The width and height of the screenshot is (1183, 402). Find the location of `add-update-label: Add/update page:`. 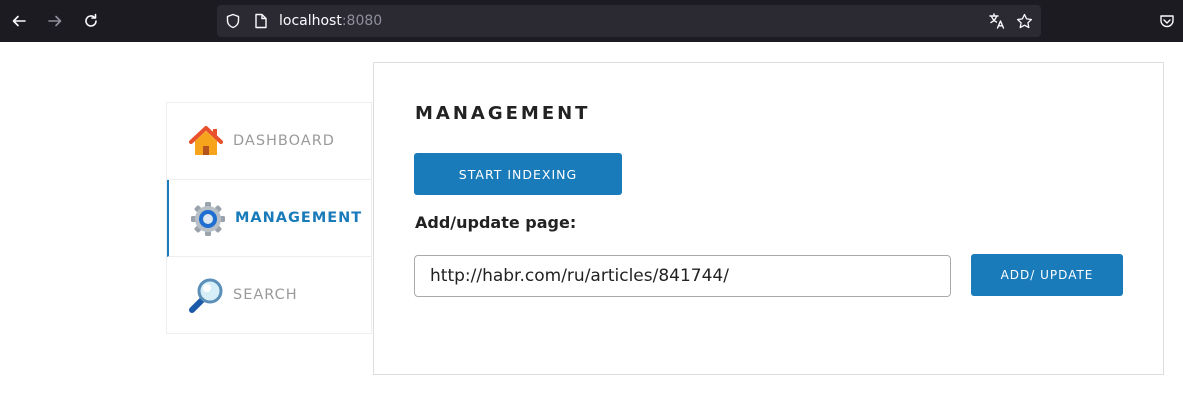

add-update-label: Add/update page: is located at coordinates (496, 222).